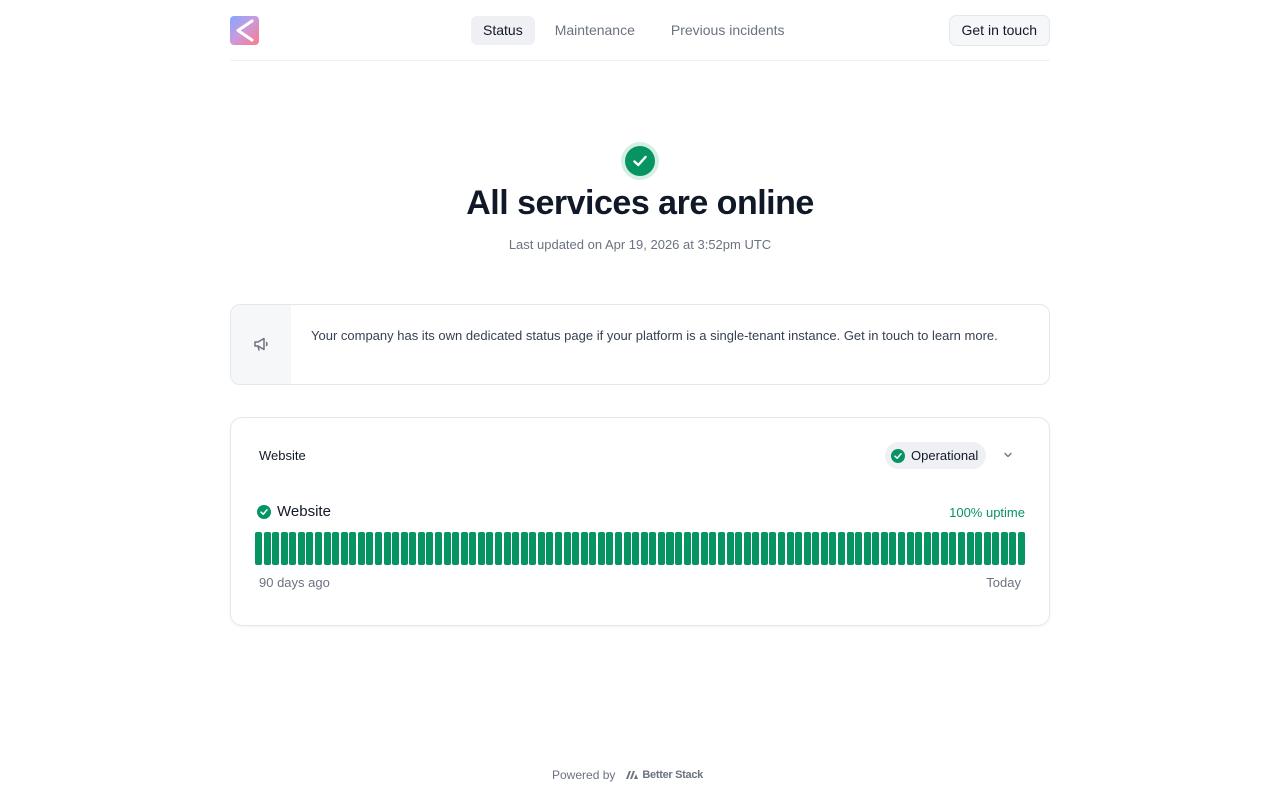 The width and height of the screenshot is (1280, 800). Describe the element at coordinates (595, 30) in the screenshot. I see `tab-maintenance: Maintenance` at that location.